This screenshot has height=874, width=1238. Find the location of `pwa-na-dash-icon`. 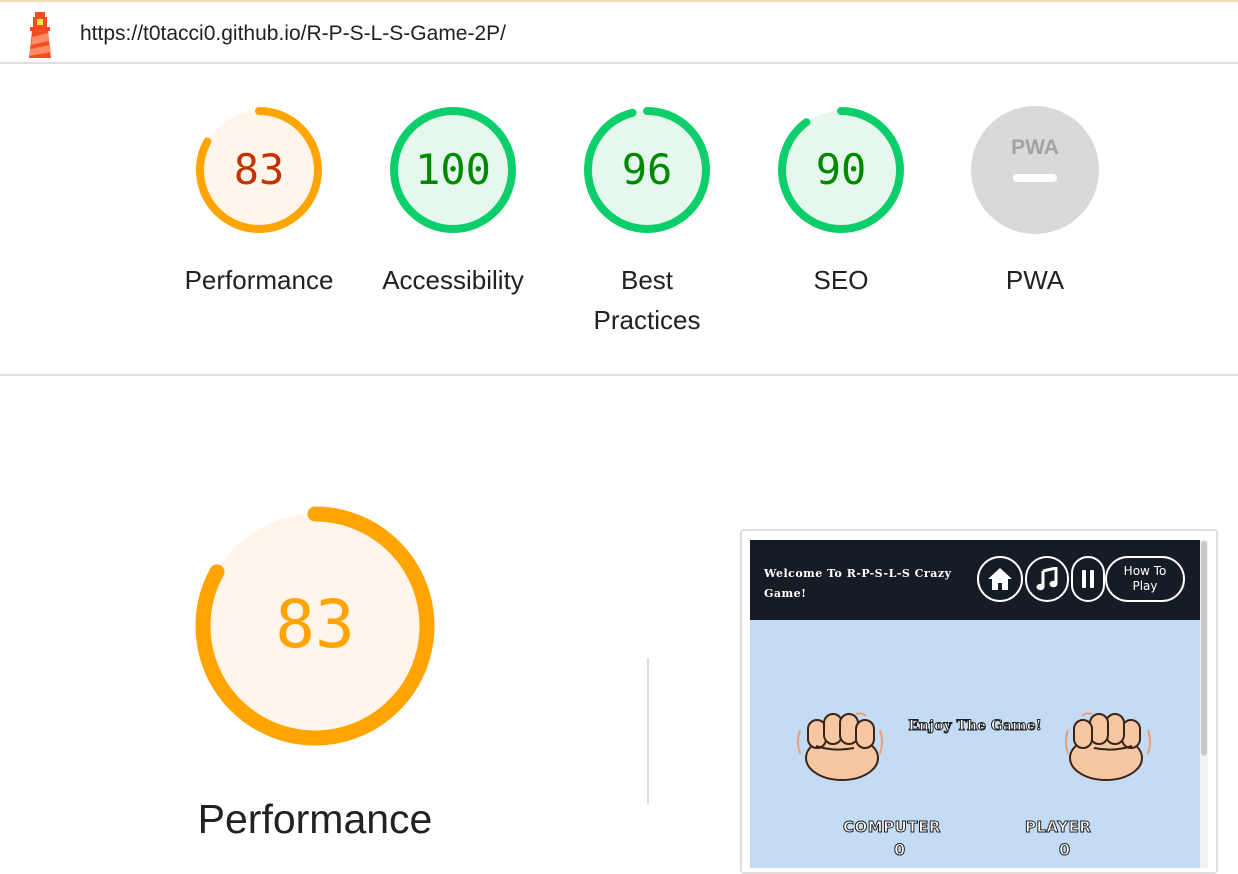

pwa-na-dash-icon is located at coordinates (1035, 178).